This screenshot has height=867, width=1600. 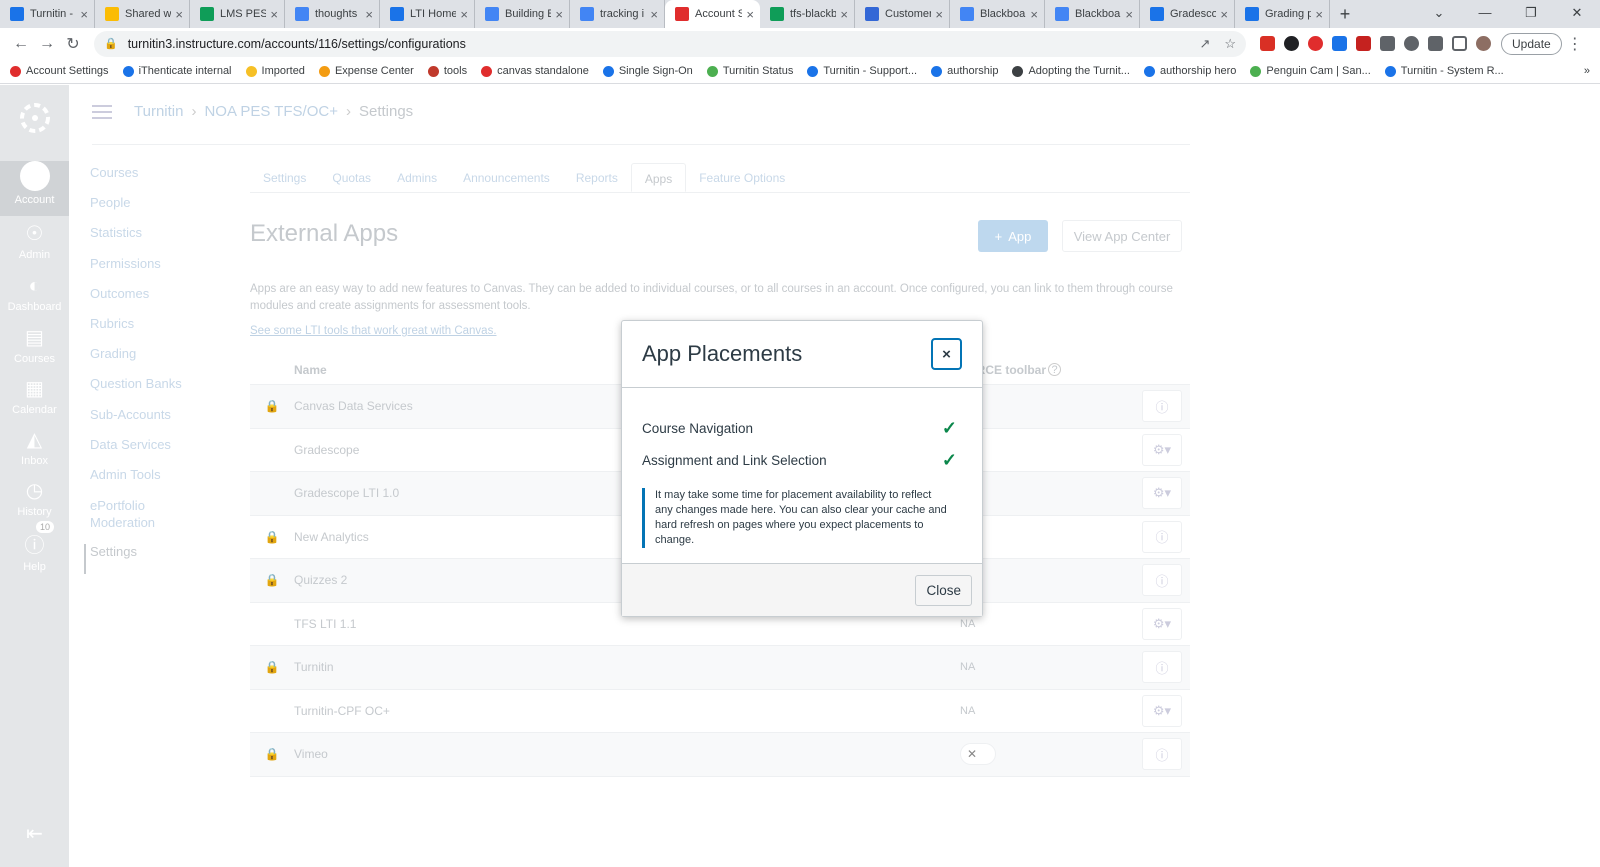 I want to click on menu-icon: ⋮, so click(x=1575, y=44).